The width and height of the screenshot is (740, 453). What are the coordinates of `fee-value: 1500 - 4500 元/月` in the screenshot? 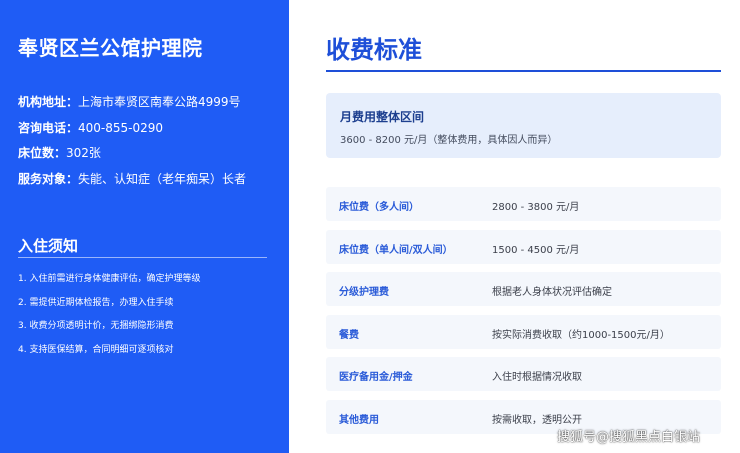 It's located at (536, 250).